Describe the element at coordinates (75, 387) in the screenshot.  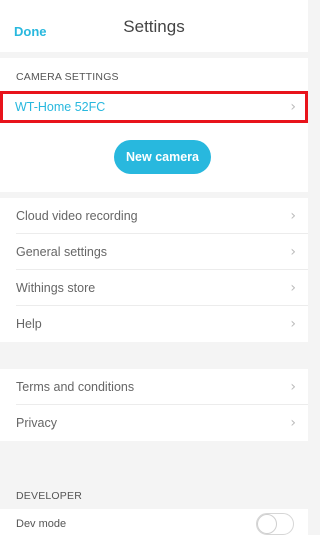
I see `menu-item-label: Terms and conditions` at that location.